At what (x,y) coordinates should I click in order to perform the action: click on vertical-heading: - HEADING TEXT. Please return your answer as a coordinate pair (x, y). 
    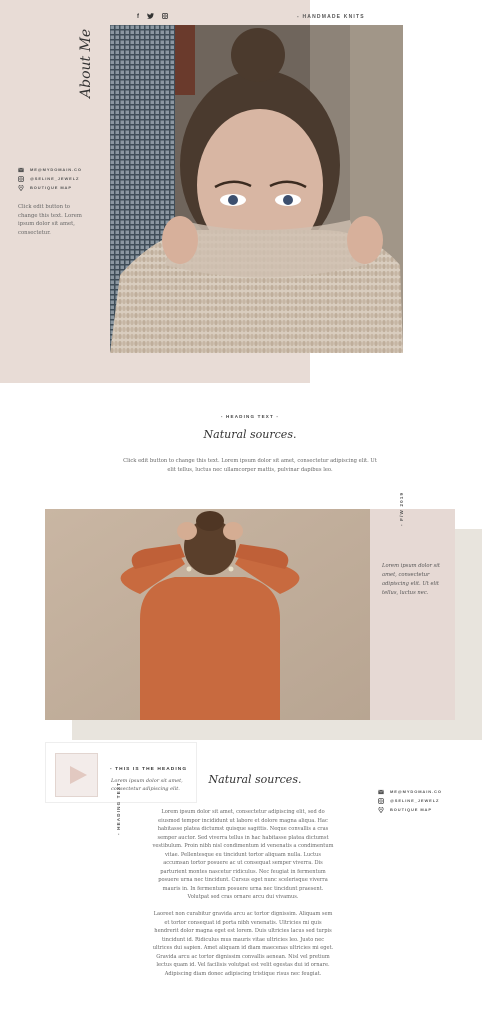
    Looking at the image, I should click on (118, 808).